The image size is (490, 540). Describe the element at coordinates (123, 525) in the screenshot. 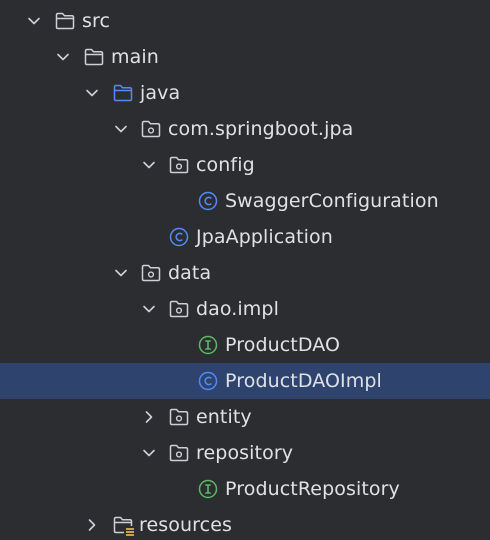

I see `resources-folder-icon` at that location.